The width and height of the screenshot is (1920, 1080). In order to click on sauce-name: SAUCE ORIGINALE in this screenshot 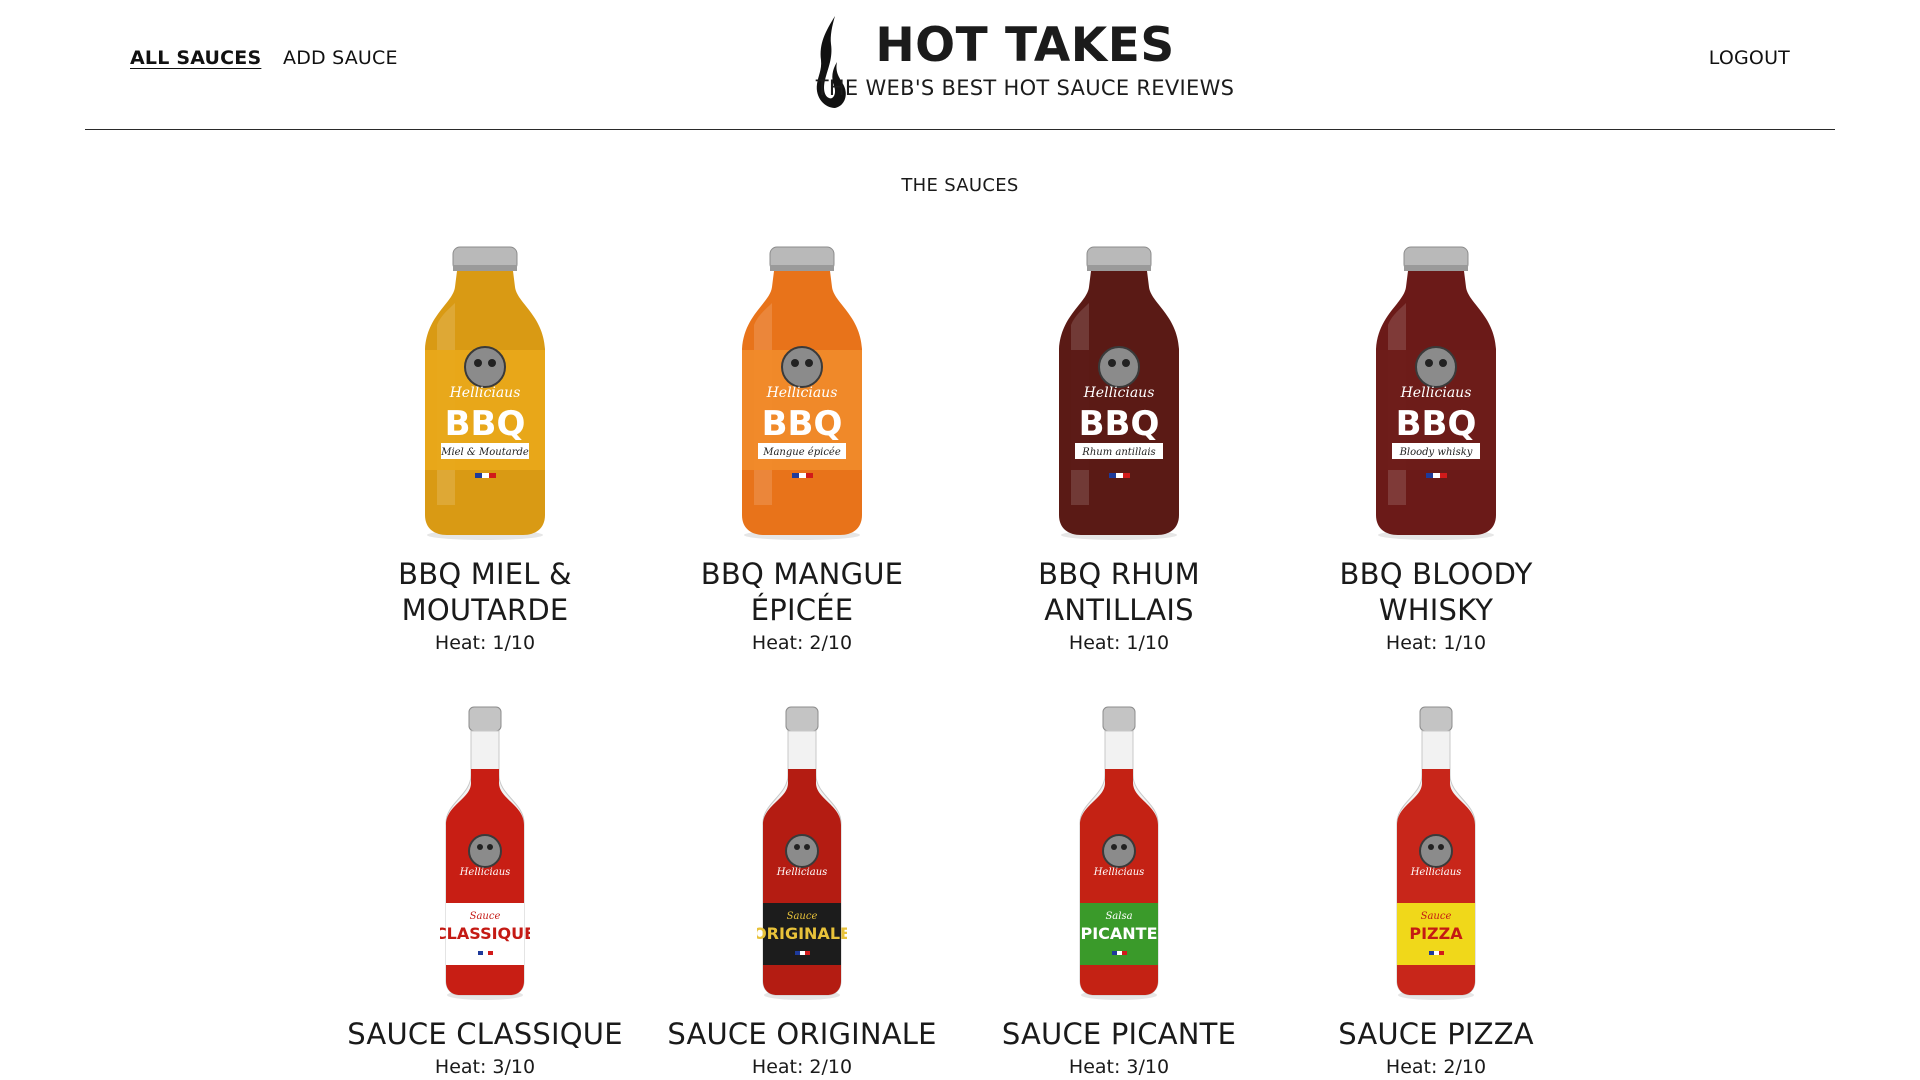, I will do `click(802, 1034)`.